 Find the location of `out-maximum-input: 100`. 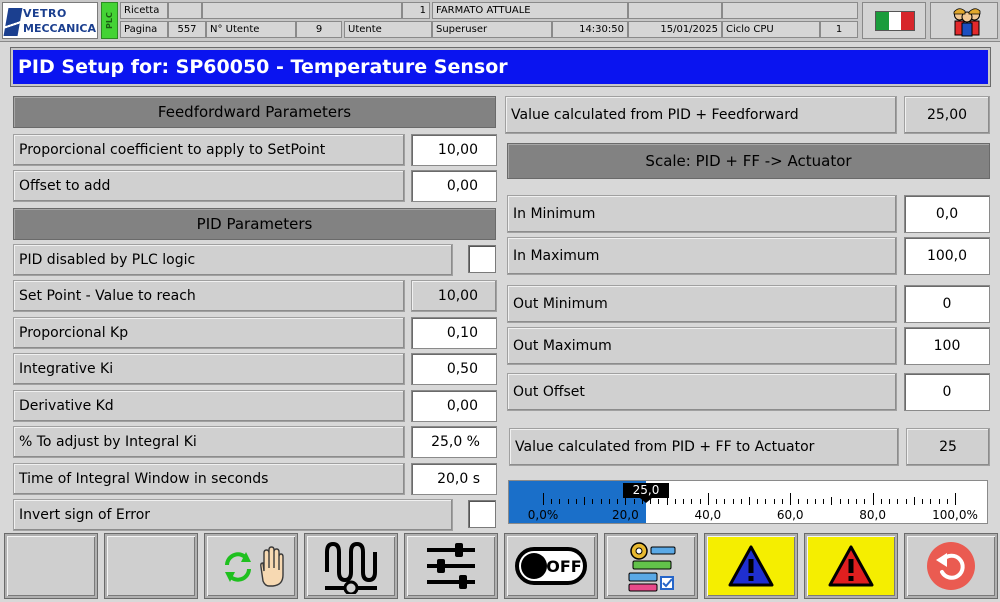

out-maximum-input: 100 is located at coordinates (947, 346).